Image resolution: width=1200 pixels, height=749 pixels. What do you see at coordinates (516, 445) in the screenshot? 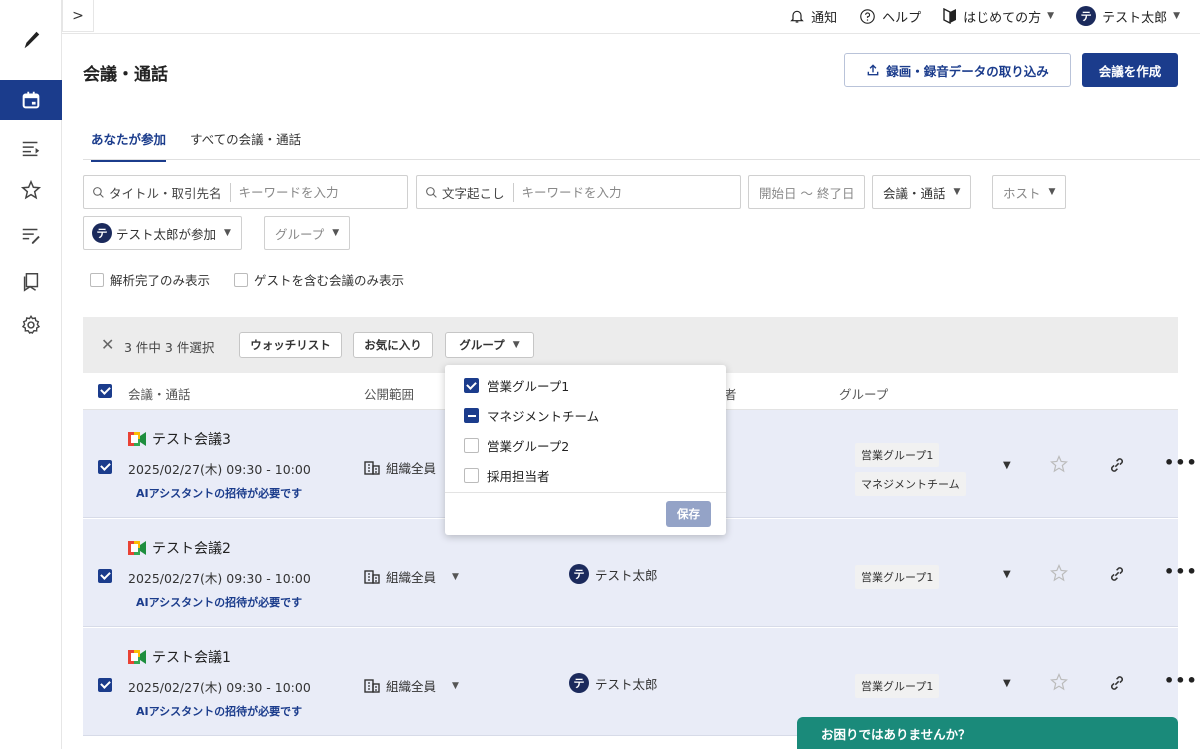
I see `group-option: 営業グループ2` at bounding box center [516, 445].